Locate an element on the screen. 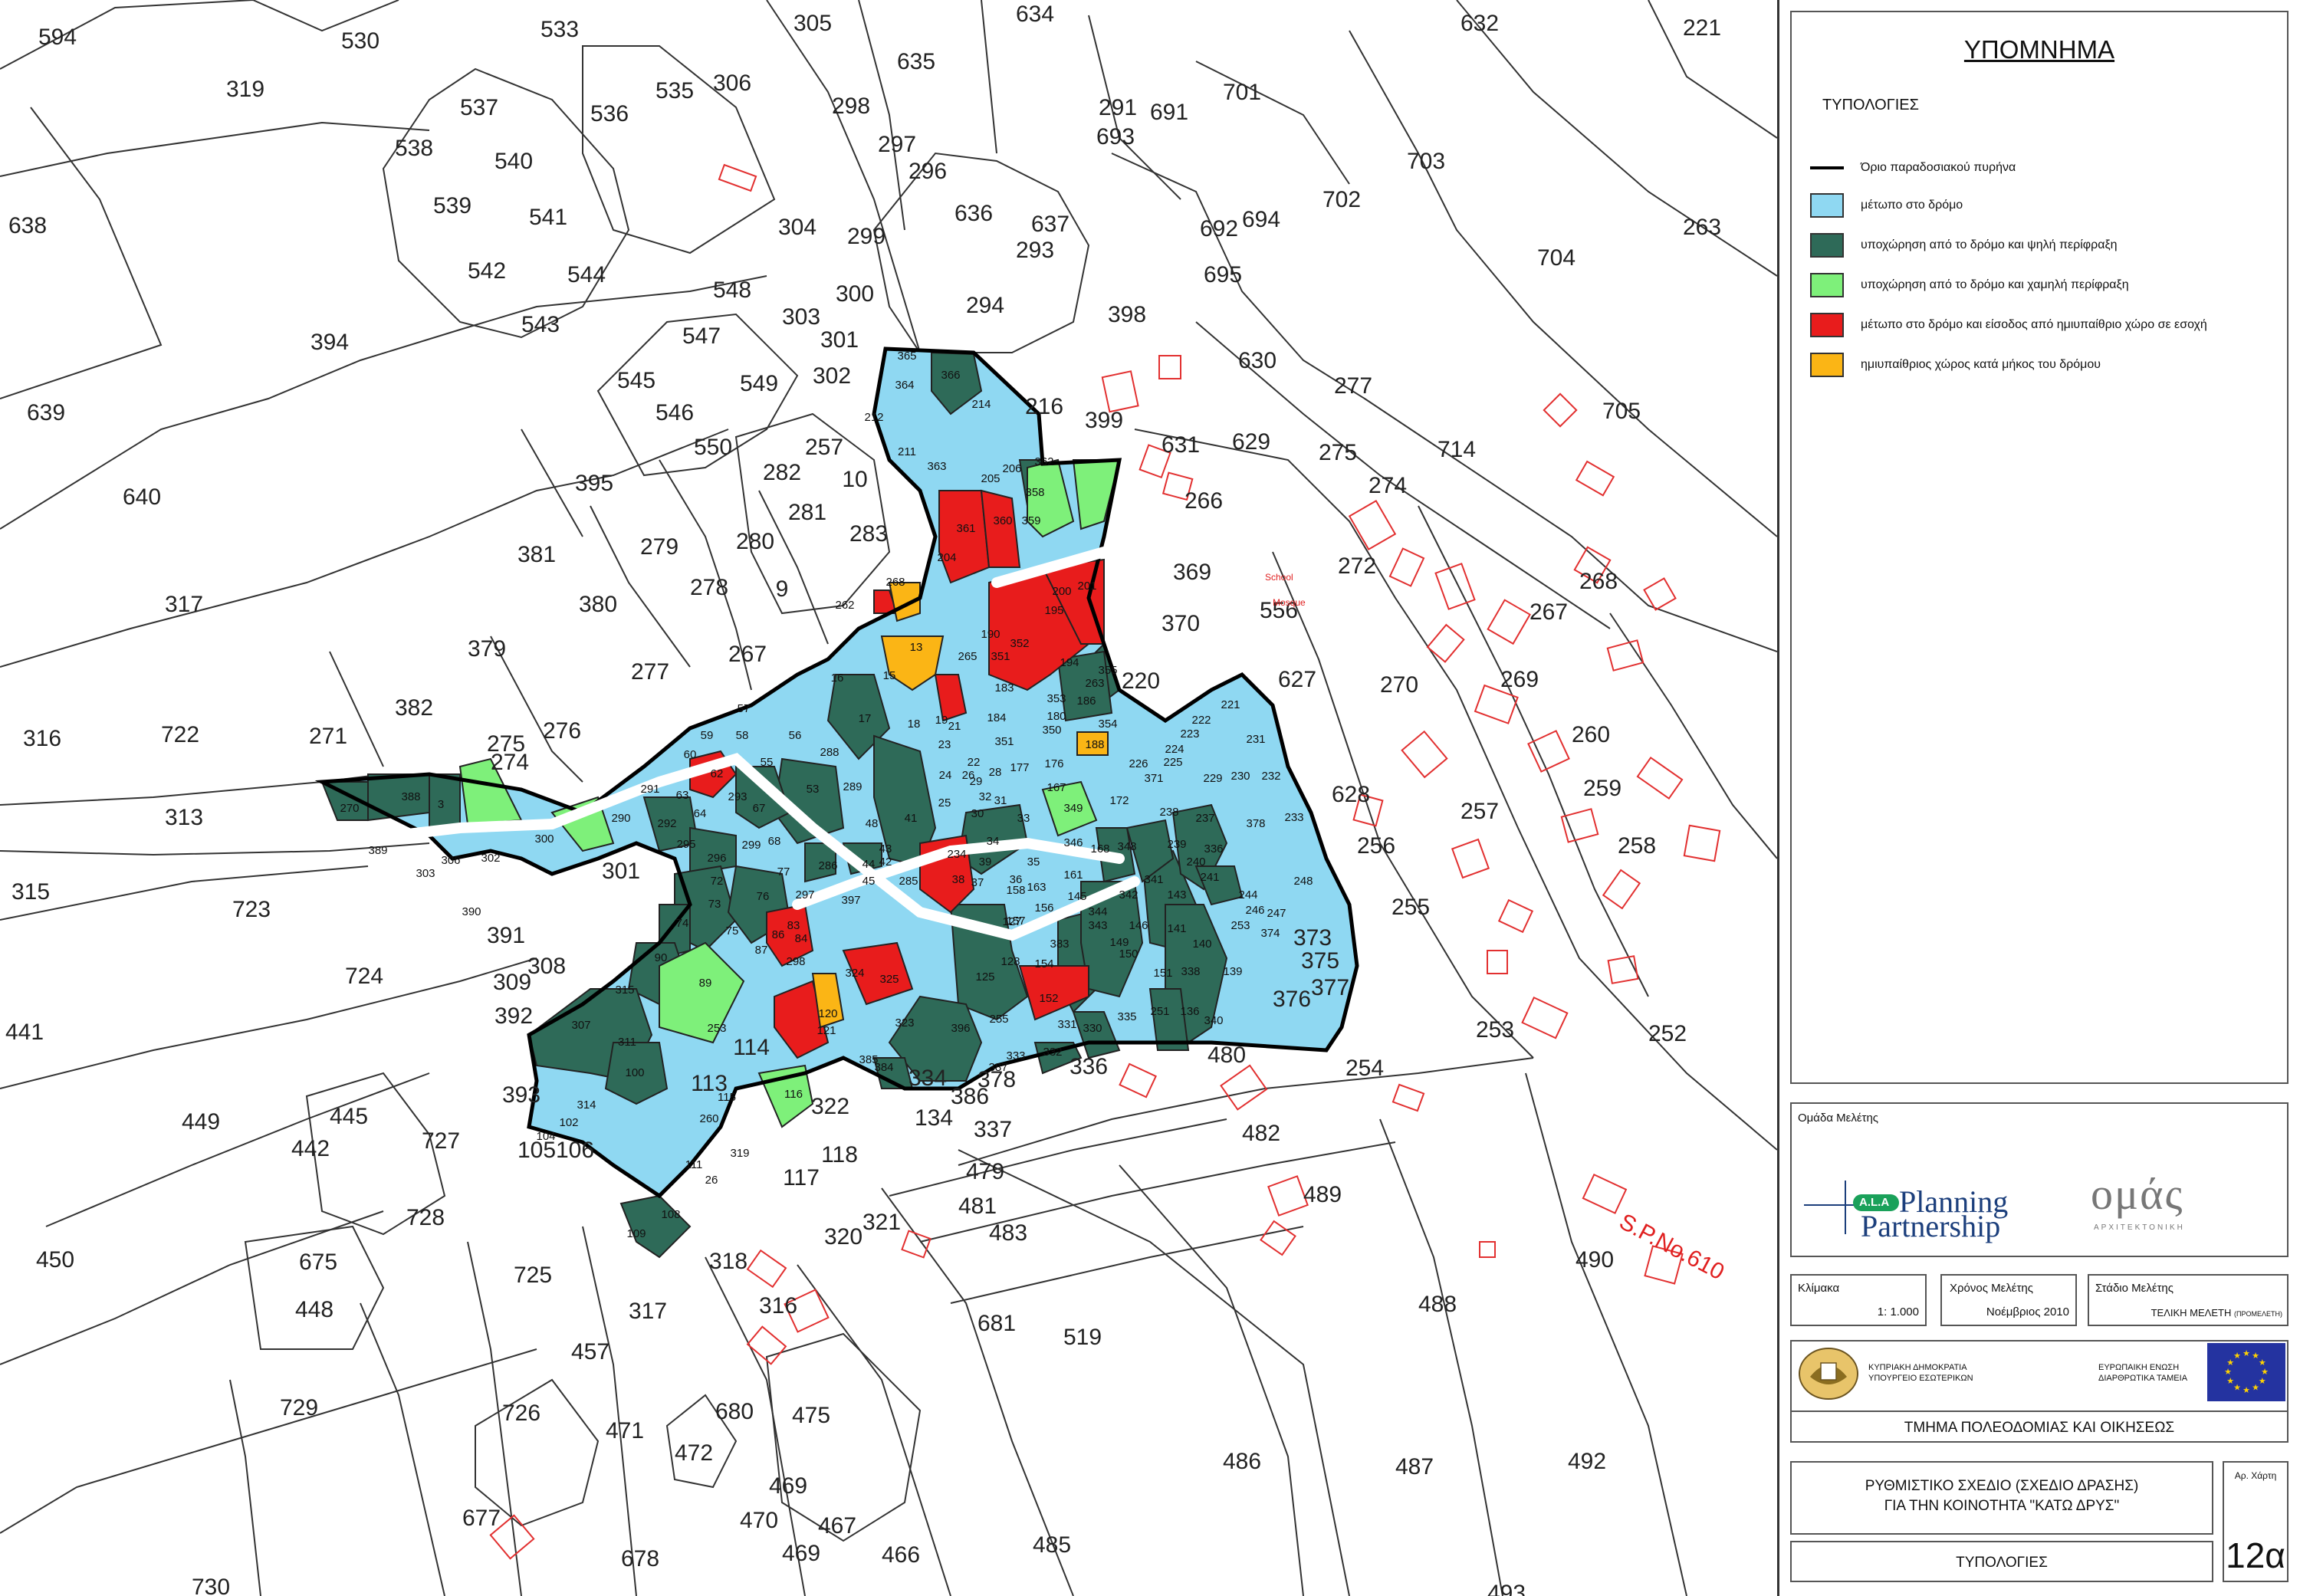  scale-box: Κλίμακα 1: 1.000 is located at coordinates (1858, 1300).